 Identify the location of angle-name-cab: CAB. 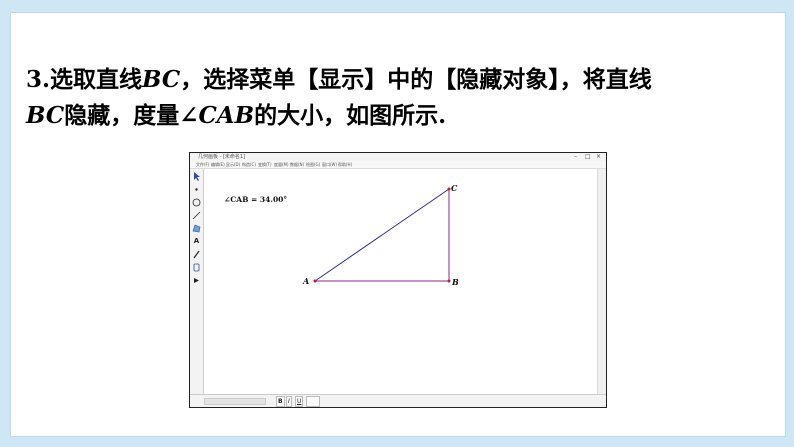
(226, 115).